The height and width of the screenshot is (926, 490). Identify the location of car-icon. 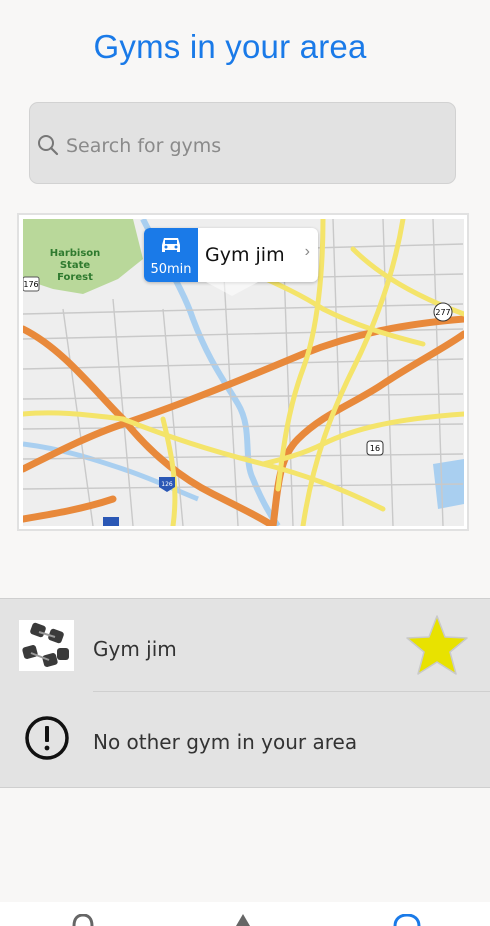
(171, 245).